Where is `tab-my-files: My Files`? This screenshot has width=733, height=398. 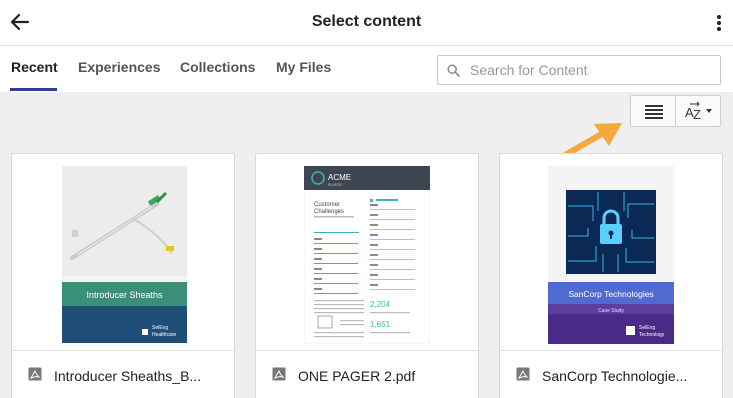
tab-my-files: My Files is located at coordinates (303, 67).